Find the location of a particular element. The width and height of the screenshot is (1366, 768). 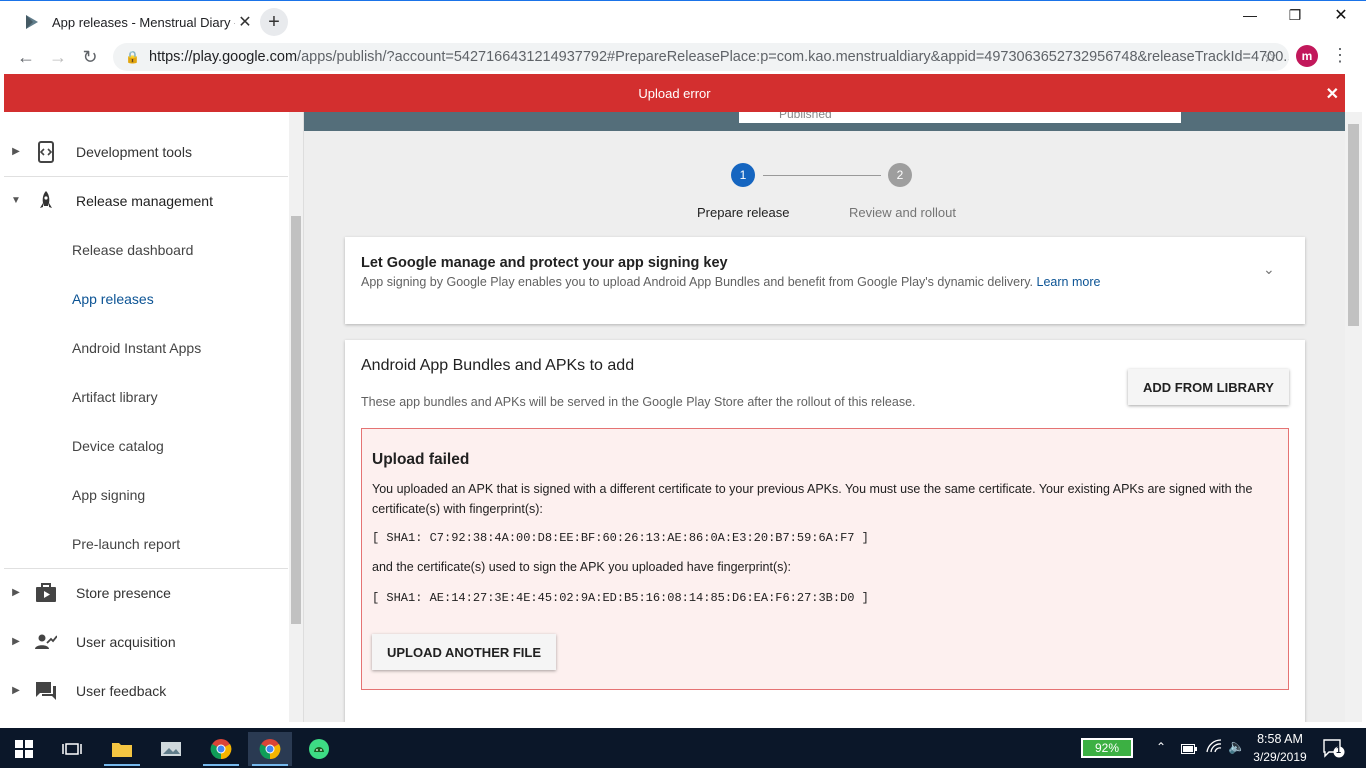

task-view-icon is located at coordinates (72, 749).